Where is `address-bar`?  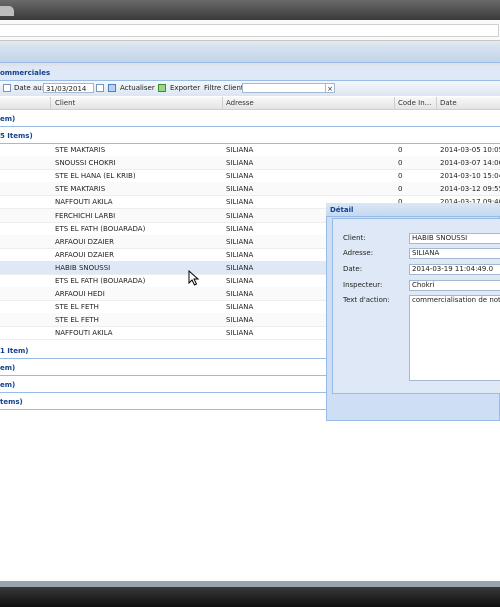 address-bar is located at coordinates (250, 30).